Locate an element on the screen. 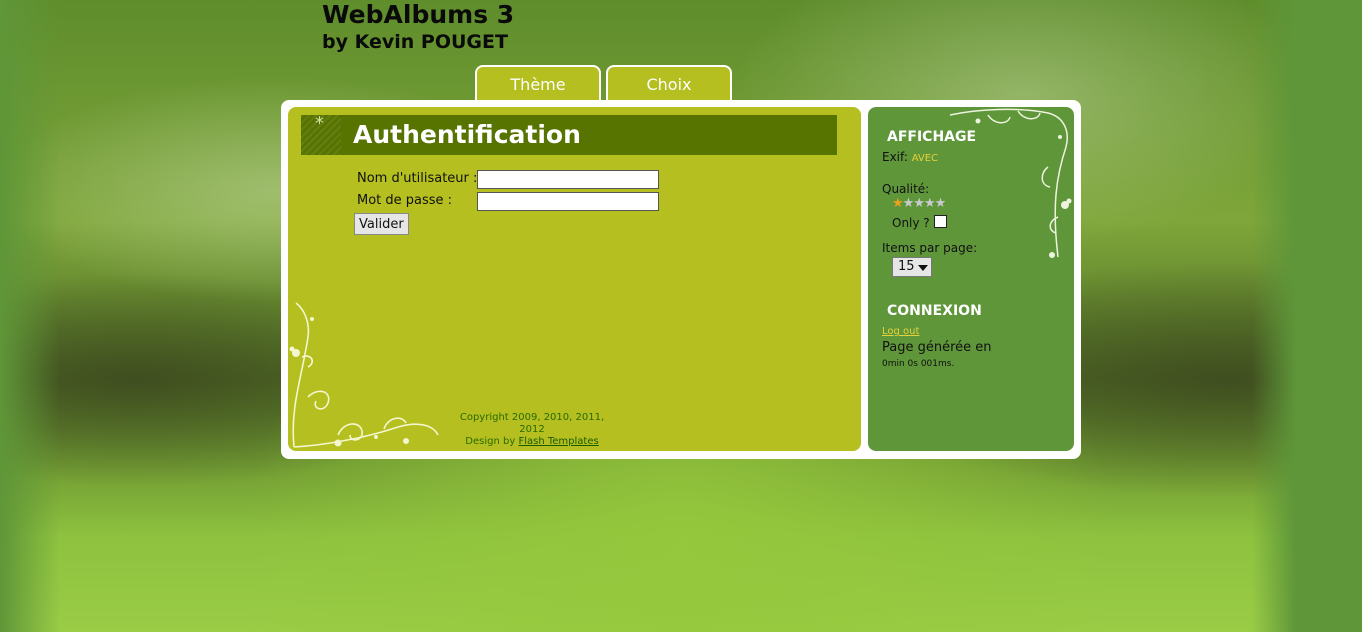 This screenshot has height=632, width=1362. username-field is located at coordinates (568, 179).